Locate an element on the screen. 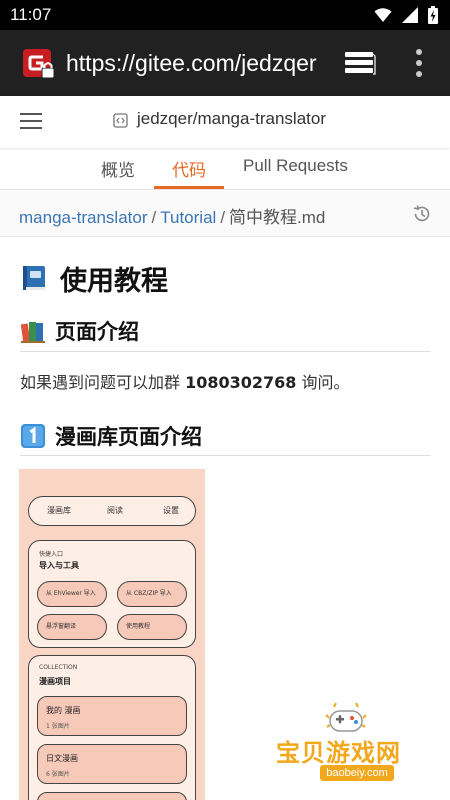  mock-collection-label: COLLECTION is located at coordinates (58, 667).